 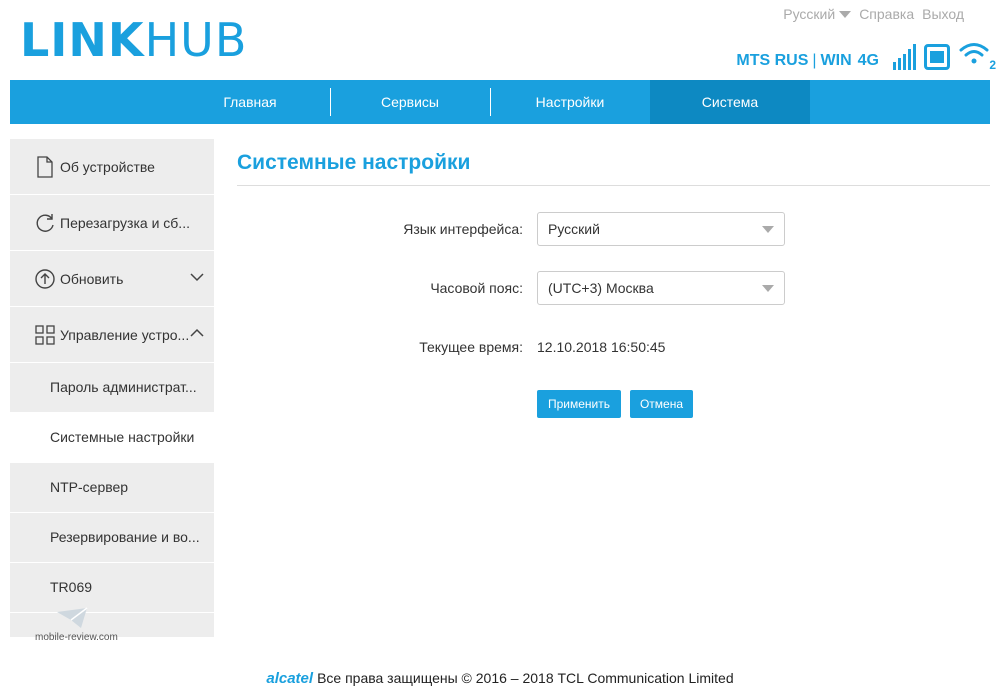 What do you see at coordinates (471, 347) in the screenshot?
I see `time-field-label: Текущее время:` at bounding box center [471, 347].